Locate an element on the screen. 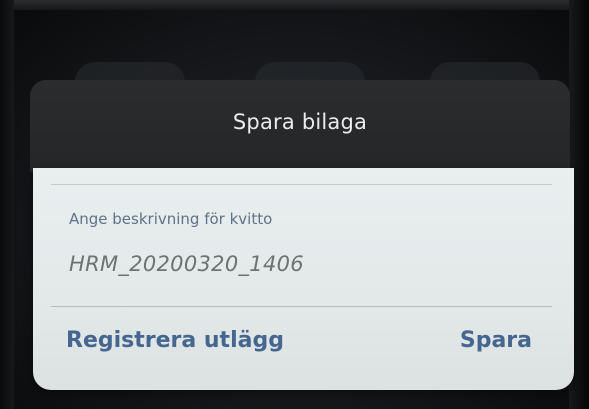  register-expense-button: Registrera utlägg is located at coordinates (175, 340).